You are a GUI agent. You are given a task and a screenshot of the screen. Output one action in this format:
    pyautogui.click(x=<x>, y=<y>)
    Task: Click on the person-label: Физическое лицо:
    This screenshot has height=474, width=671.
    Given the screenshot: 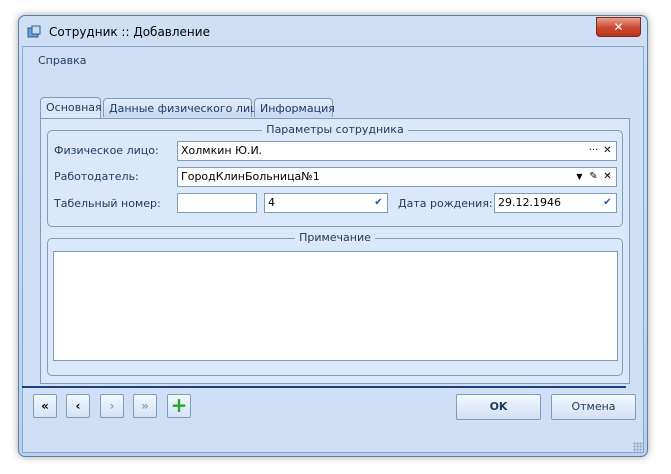 What is the action you would take?
    pyautogui.click(x=106, y=150)
    